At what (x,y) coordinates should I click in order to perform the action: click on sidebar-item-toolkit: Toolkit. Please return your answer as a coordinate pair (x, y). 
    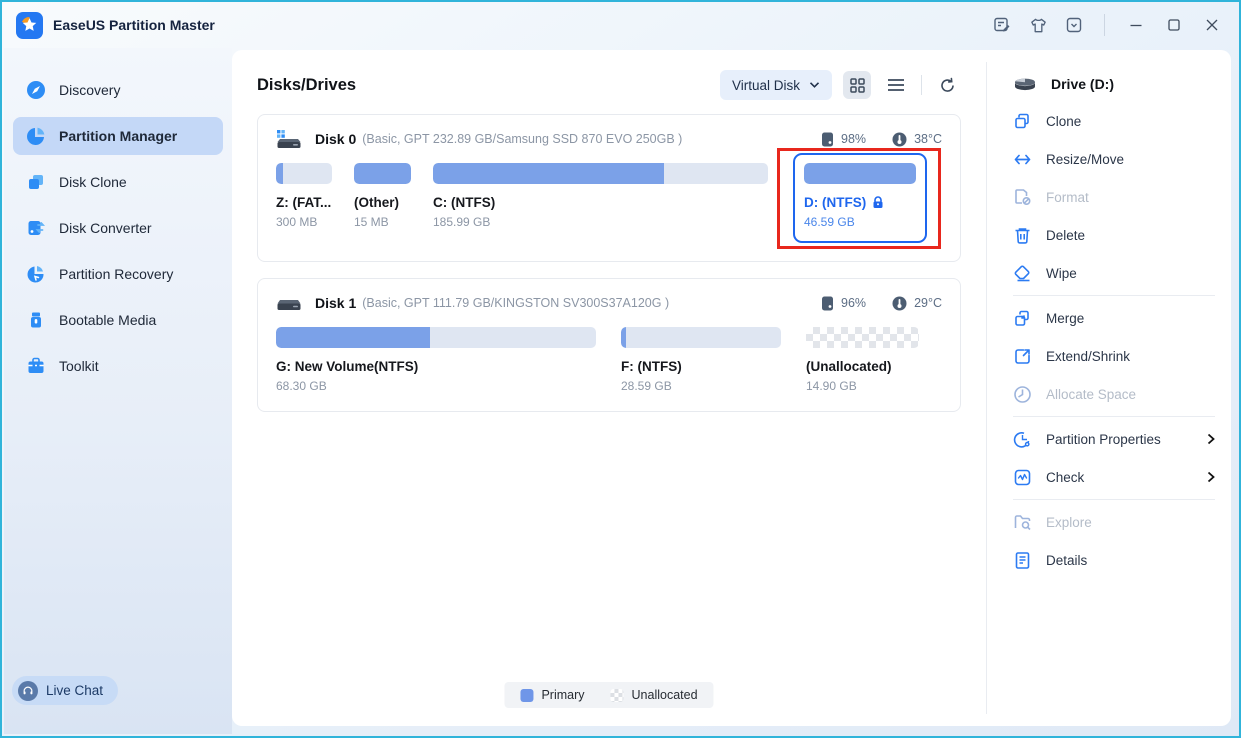
    Looking at the image, I should click on (118, 366).